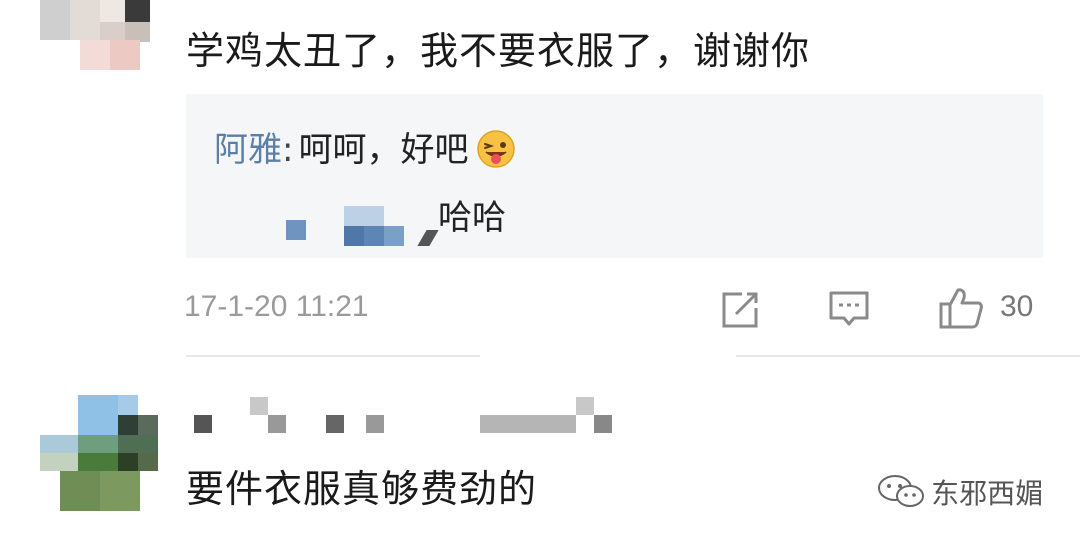  I want to click on wechat-icon, so click(901, 493).